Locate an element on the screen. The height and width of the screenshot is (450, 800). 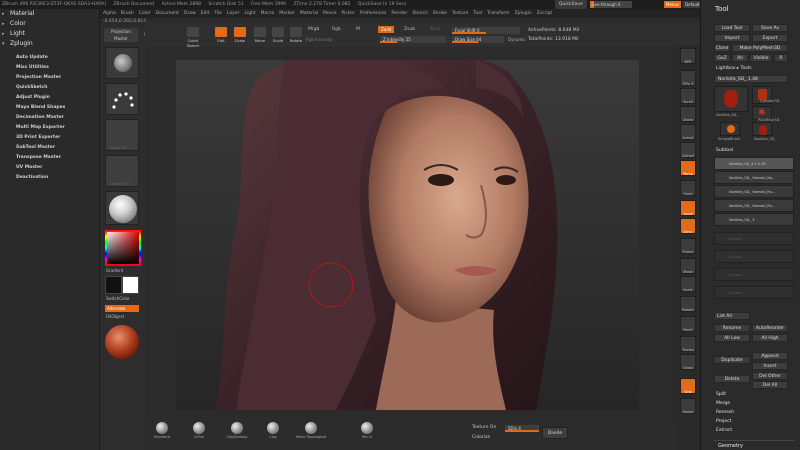
brush-pen-a: Pen A is located at coordinates (367, 433).